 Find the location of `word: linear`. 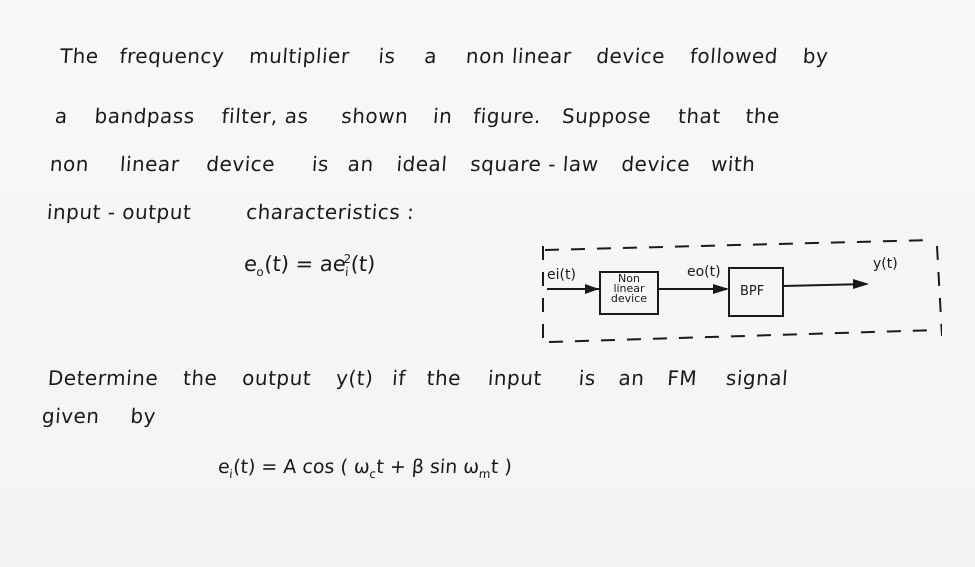

word: linear is located at coordinates (150, 164).